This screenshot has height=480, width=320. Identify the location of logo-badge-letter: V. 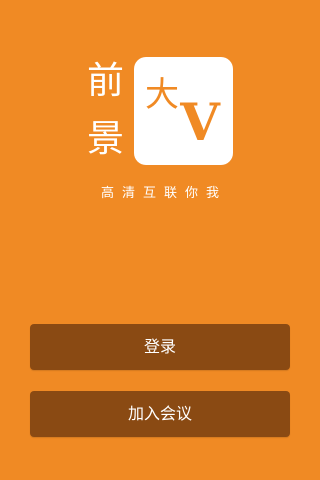
(200, 123).